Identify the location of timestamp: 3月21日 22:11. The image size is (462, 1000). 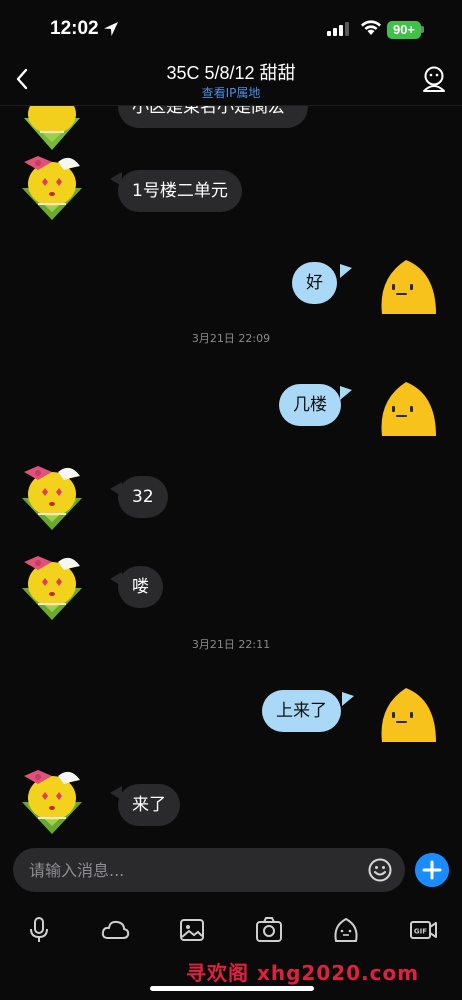
(231, 644).